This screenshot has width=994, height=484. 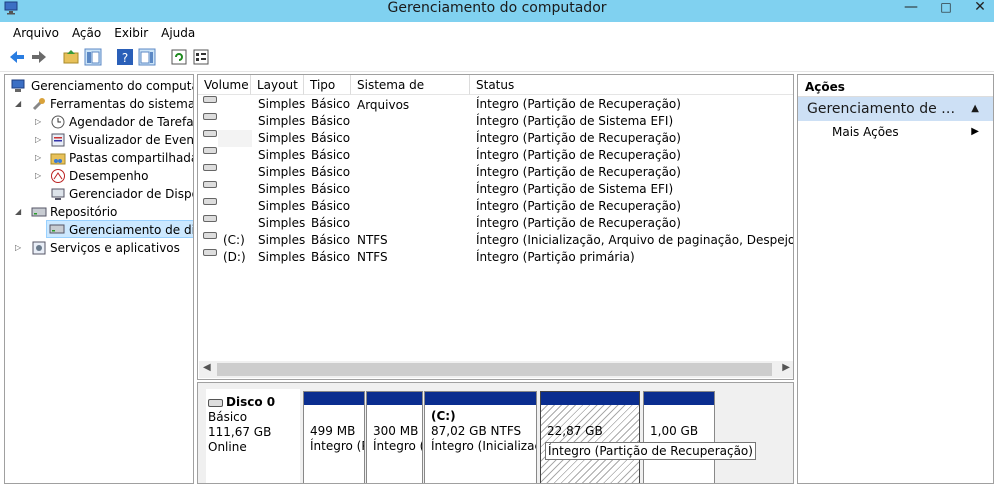 What do you see at coordinates (131, 158) in the screenshot?
I see `tree-label-shared-folders: Pastas compartilhadas` at bounding box center [131, 158].